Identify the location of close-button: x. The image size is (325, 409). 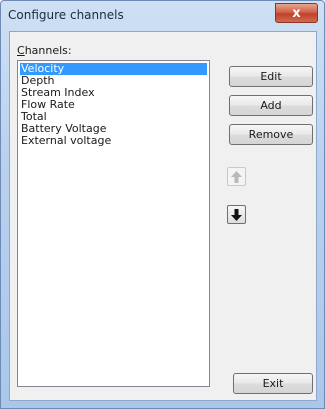
(296, 13).